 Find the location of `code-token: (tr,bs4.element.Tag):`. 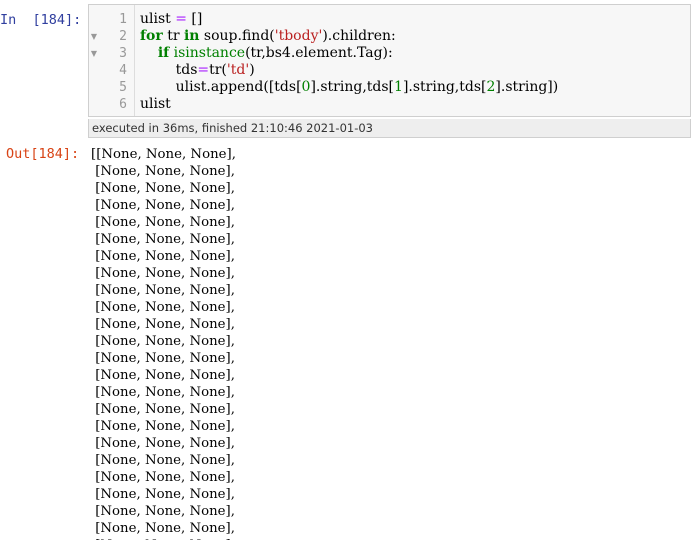

code-token: (tr,bs4.element.Tag): is located at coordinates (319, 53).